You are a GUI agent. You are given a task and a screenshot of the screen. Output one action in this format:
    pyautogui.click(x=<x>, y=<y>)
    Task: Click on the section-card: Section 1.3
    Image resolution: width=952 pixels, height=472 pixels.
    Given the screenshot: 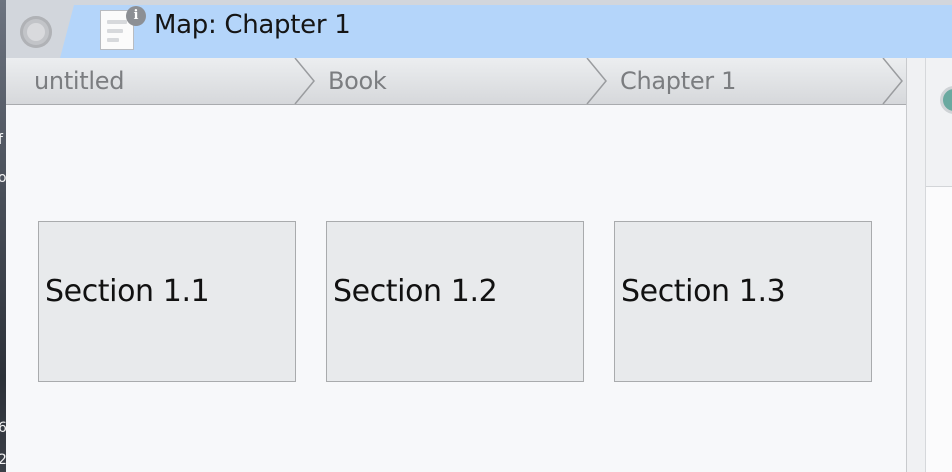 What is the action you would take?
    pyautogui.click(x=743, y=301)
    